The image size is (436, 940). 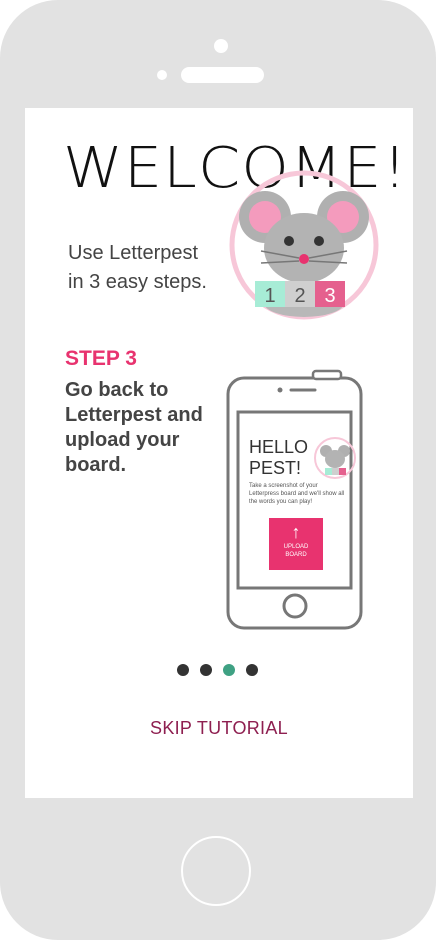 What do you see at coordinates (133, 253) in the screenshot?
I see `intro-line-1: Use Letterpest` at bounding box center [133, 253].